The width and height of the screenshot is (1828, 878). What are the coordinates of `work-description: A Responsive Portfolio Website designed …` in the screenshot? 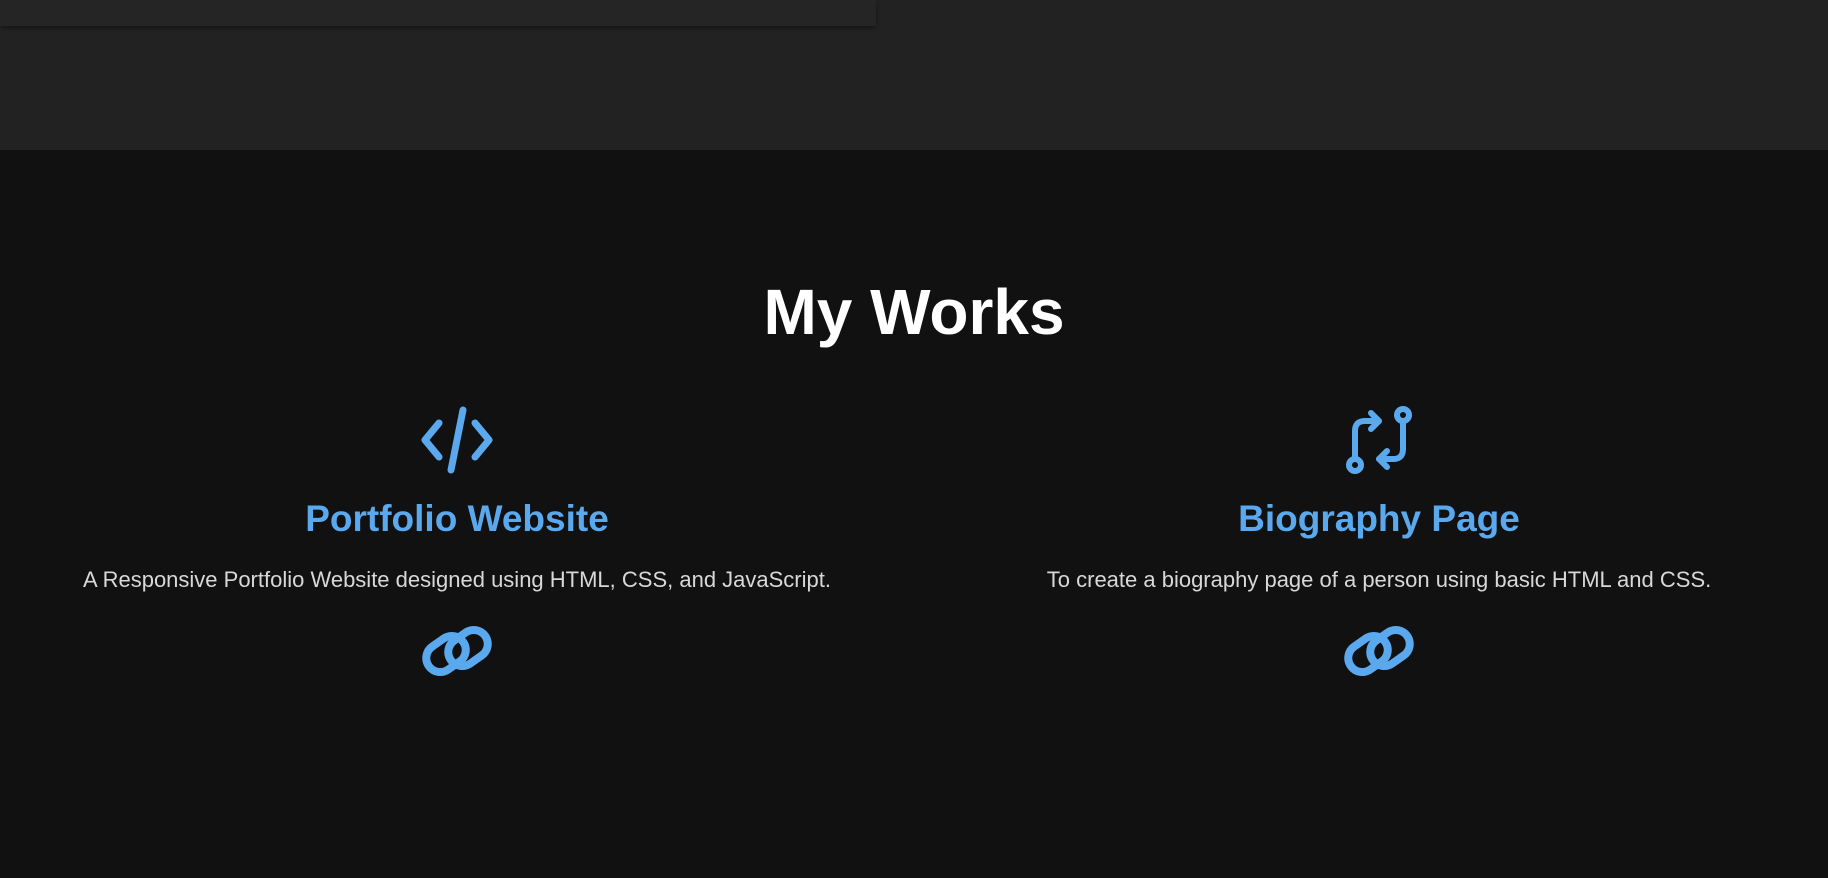 It's located at (457, 579).